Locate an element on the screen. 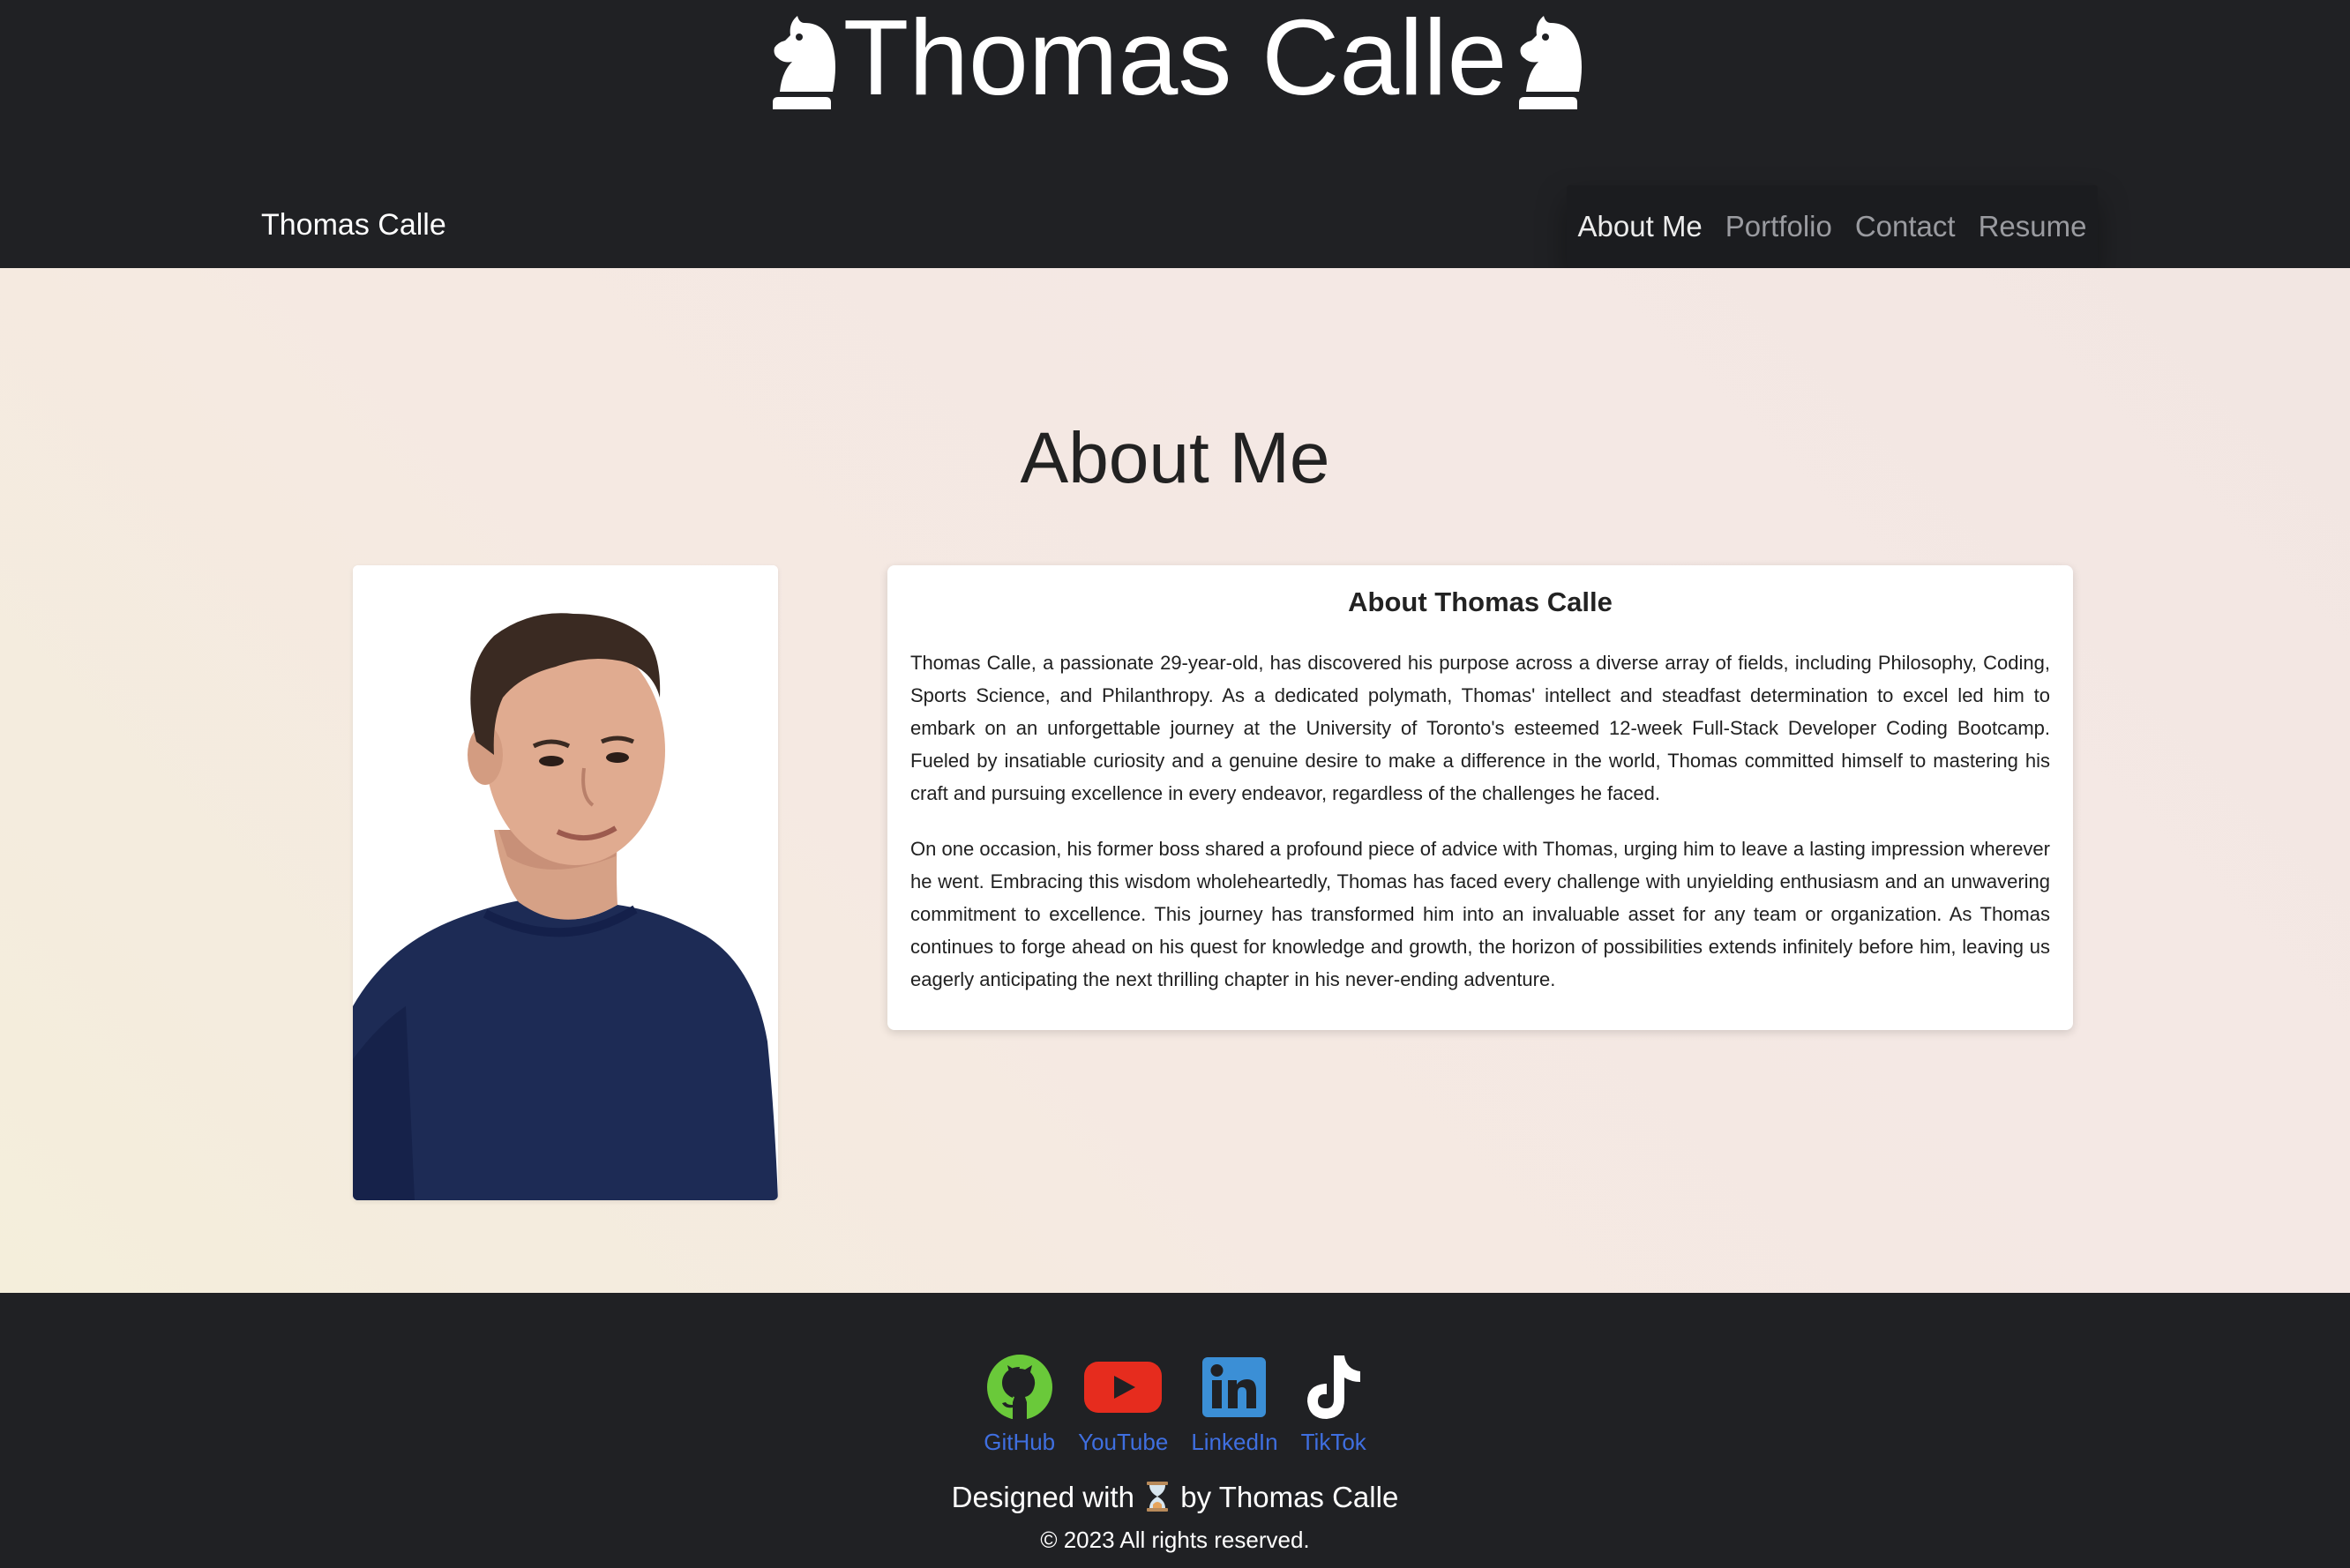  page-title: About Me is located at coordinates (1175, 458).